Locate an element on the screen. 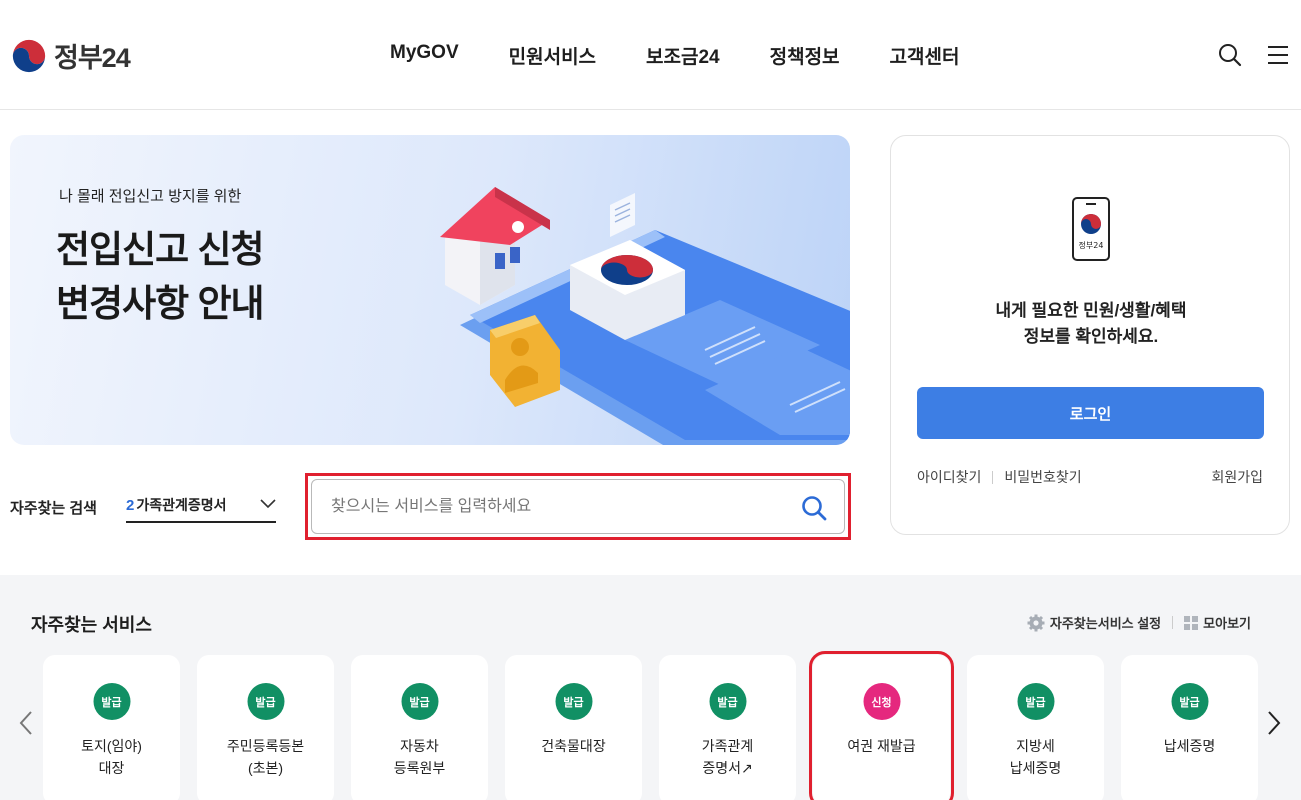 This screenshot has width=1301, height=800. popular-search-label: 자주찾는 검색 is located at coordinates (53, 508).